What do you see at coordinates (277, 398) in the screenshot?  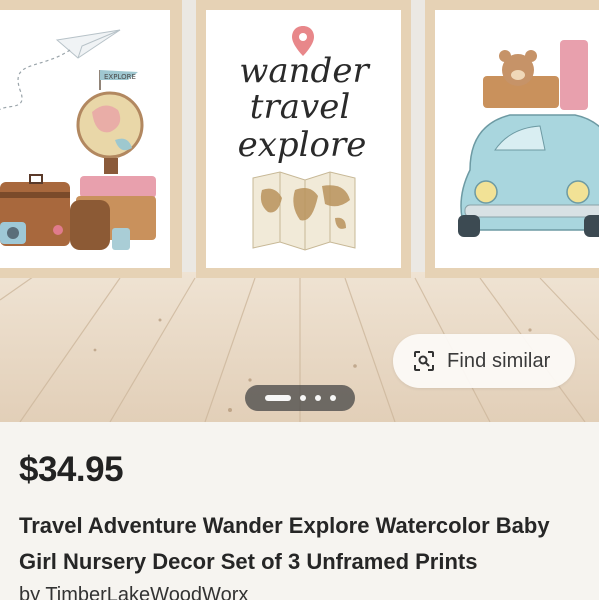 I see `pager-dot-active` at bounding box center [277, 398].